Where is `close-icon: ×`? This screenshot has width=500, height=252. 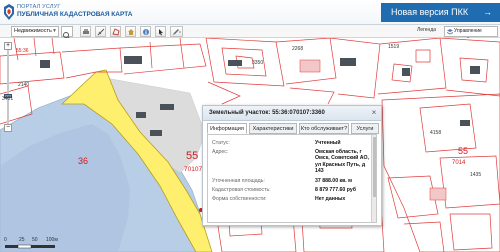
close-icon: × is located at coordinates (374, 113).